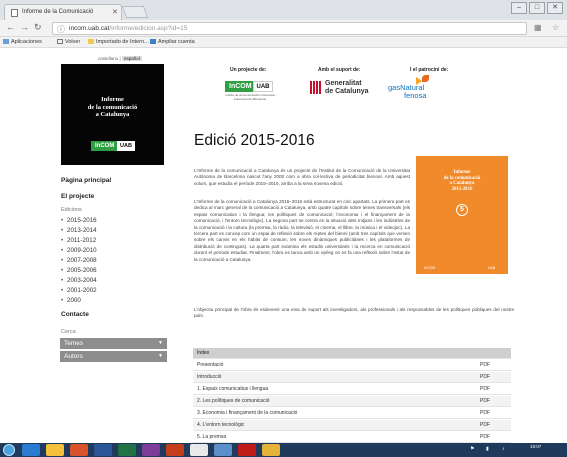  I want to click on page-title: Edició 2015-2016, so click(254, 140).